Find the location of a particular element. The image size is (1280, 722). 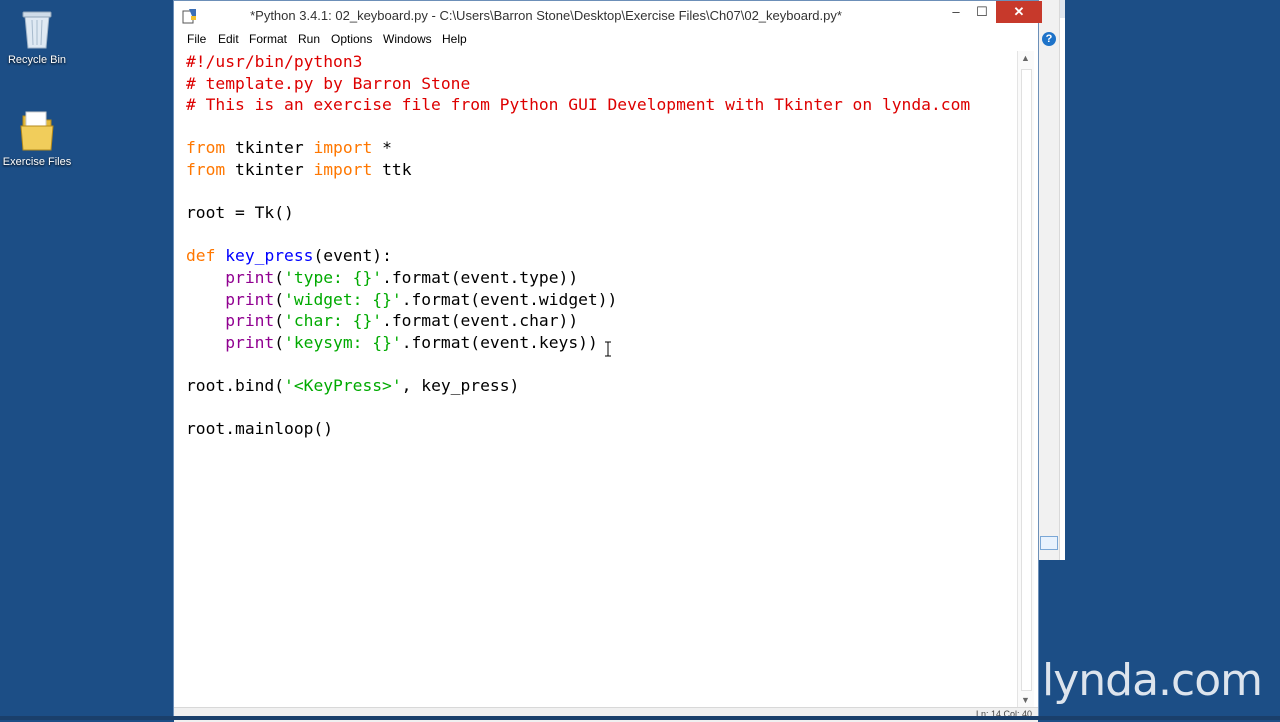

vertical-scrollbar: ▲ ▼ is located at coordinates (1025, 379).